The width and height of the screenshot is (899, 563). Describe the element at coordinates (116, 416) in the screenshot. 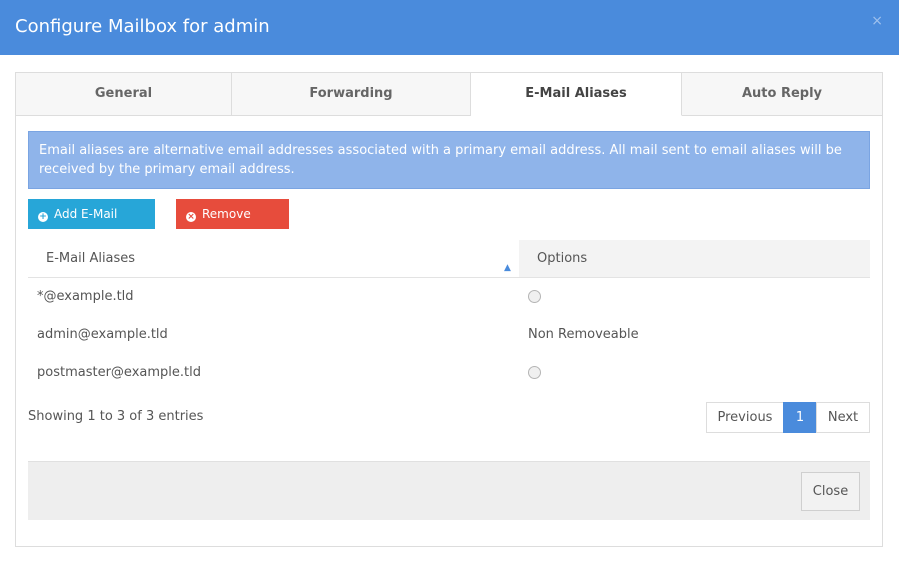

I see `entries-summary: Showing 1 to 3 of 3 entries` at that location.